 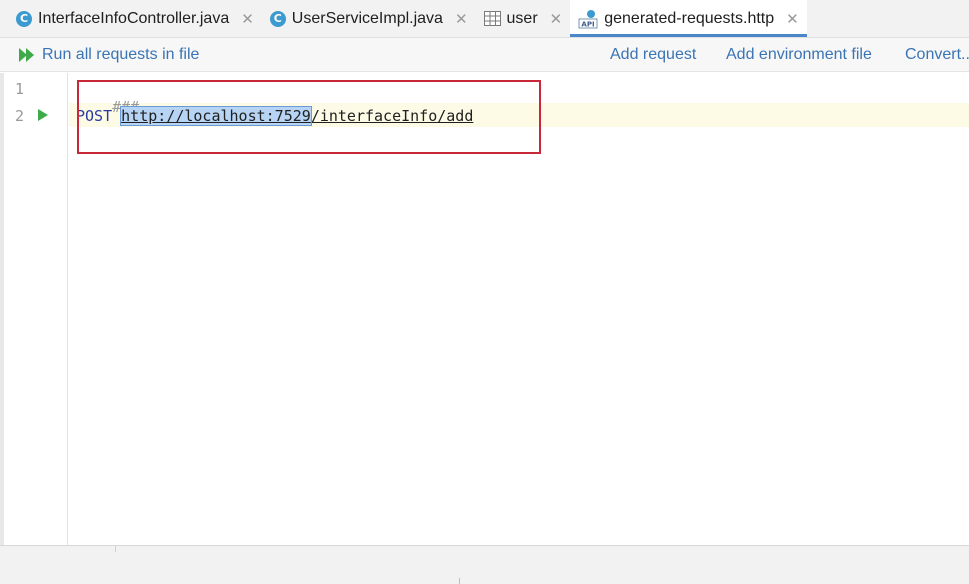 I want to click on svg-text: API, so click(x=588, y=24).